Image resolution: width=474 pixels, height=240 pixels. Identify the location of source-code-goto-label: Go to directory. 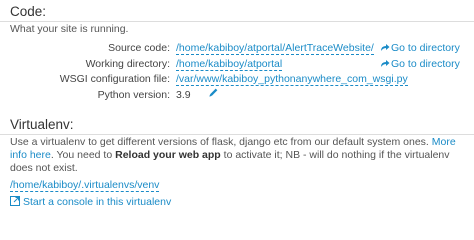
(425, 48).